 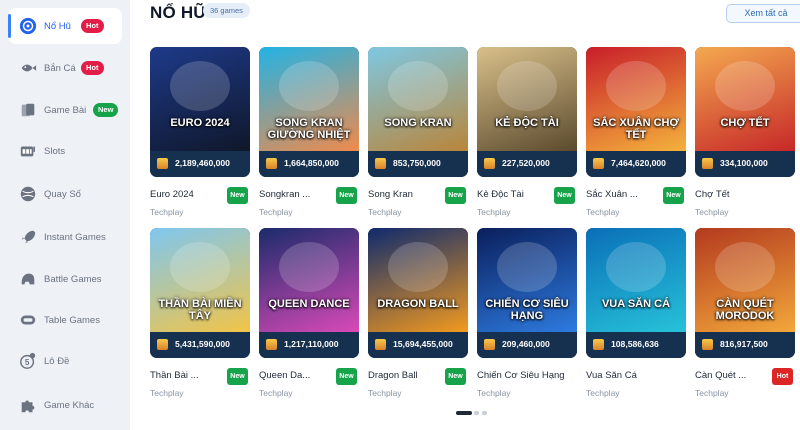 I want to click on sidebar-item-label: Game Bài, so click(x=65, y=110).